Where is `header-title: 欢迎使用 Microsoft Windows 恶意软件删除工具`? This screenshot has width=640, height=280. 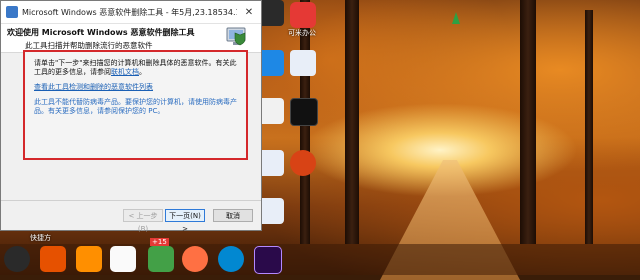 header-title: 欢迎使用 Microsoft Windows 恶意软件删除工具 is located at coordinates (101, 32).